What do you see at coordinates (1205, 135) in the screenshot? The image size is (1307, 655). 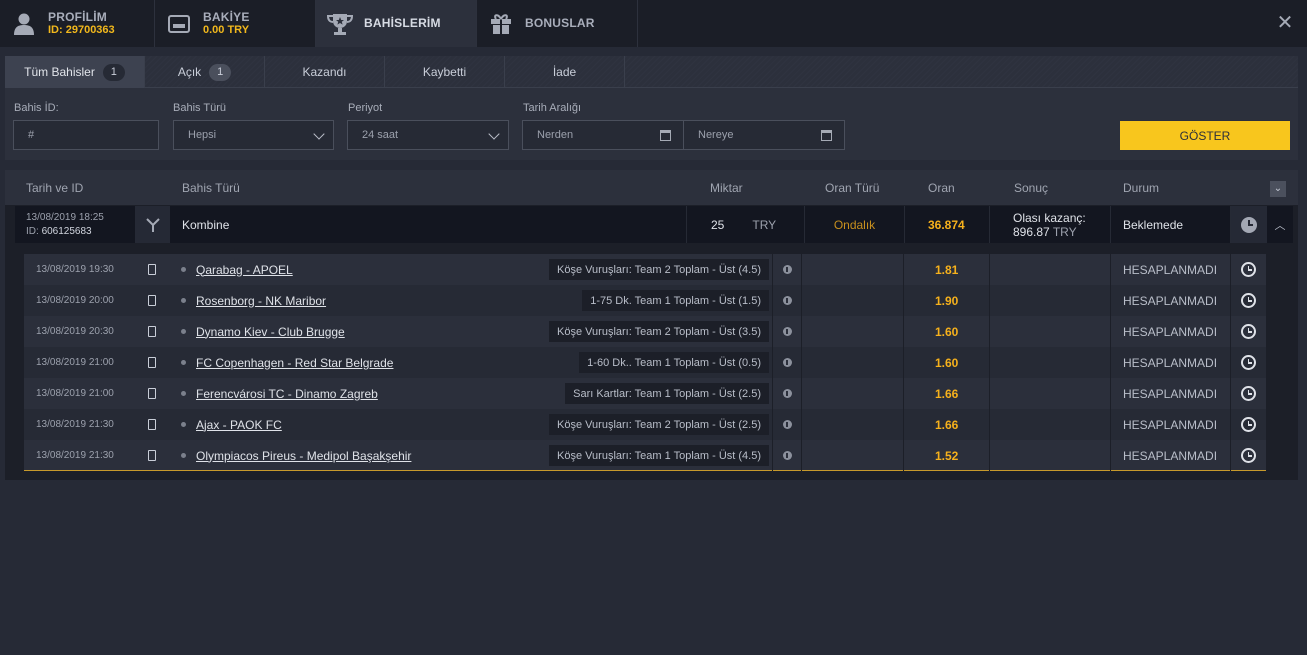 I see `show-button: GÖSTER` at bounding box center [1205, 135].